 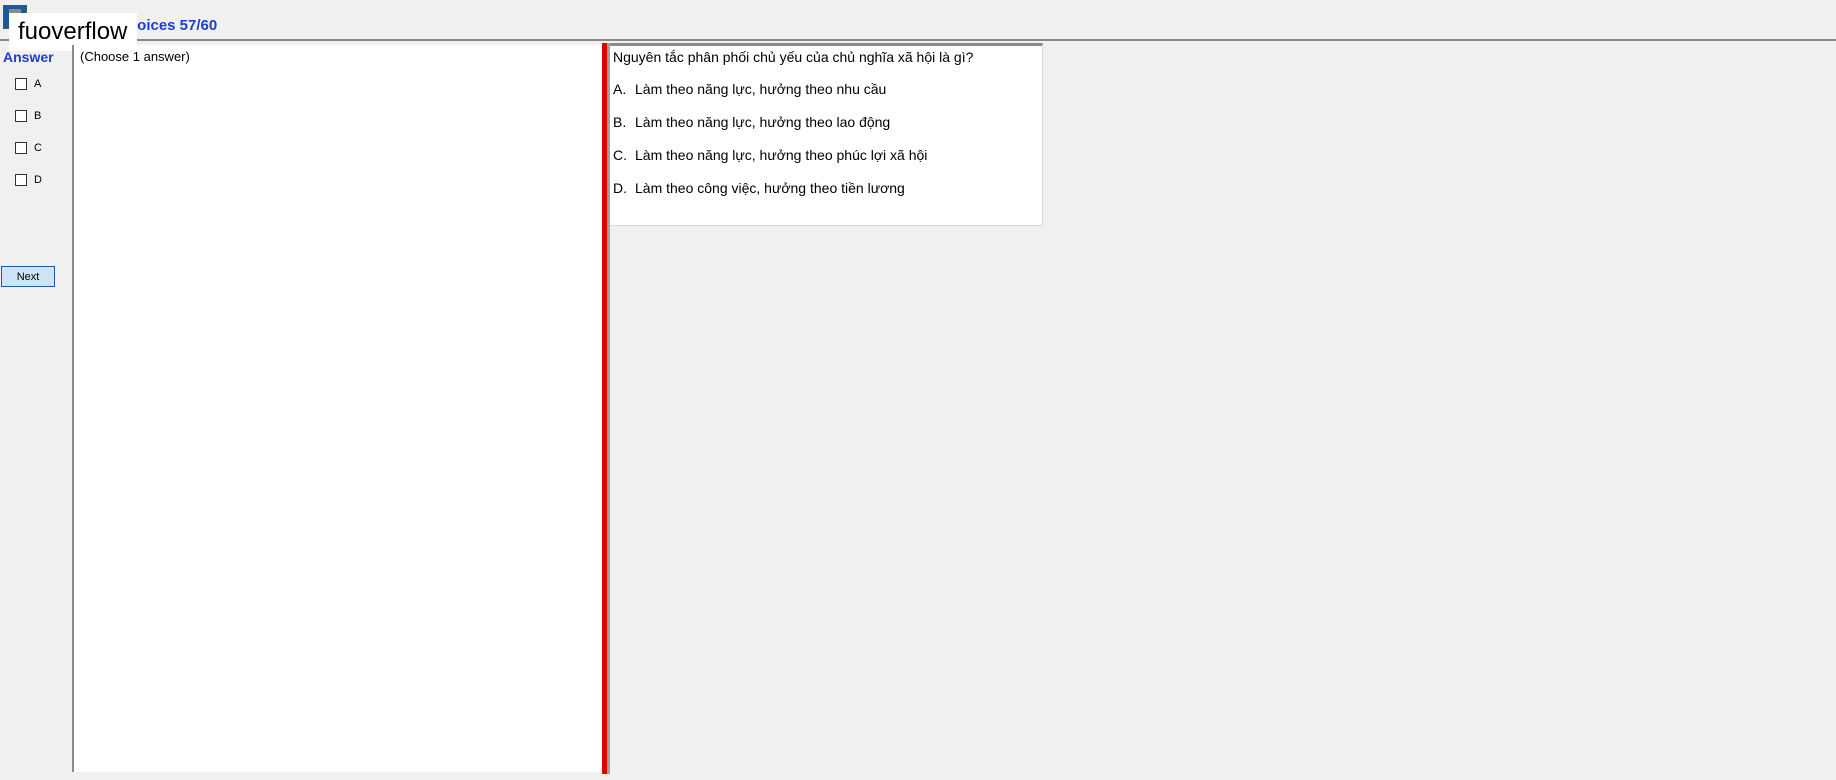 I want to click on option-letter-a: A., so click(x=620, y=89).